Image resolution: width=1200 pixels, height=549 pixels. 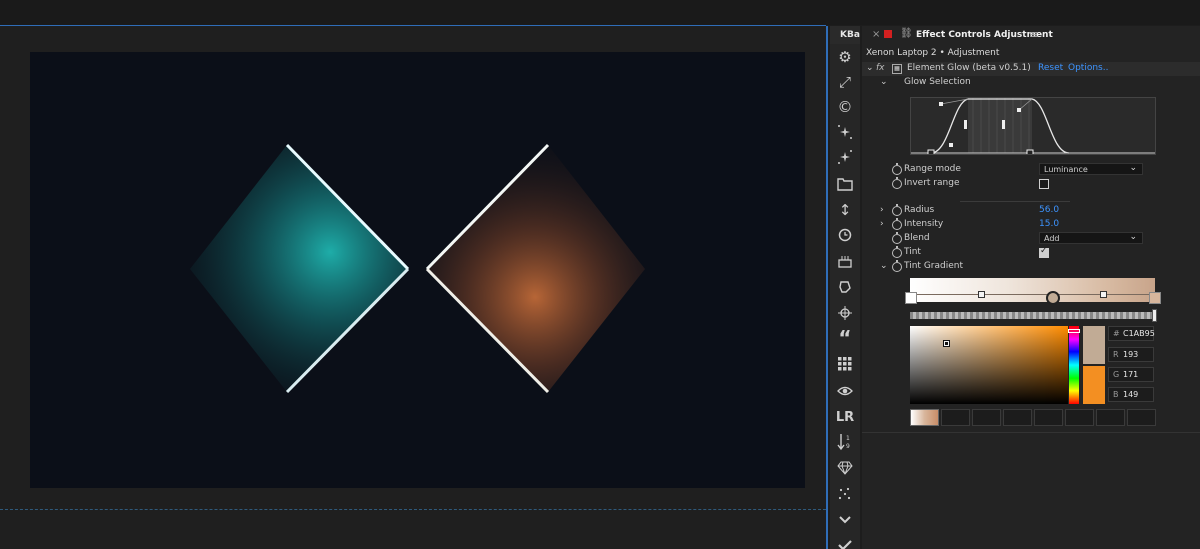 I want to click on options-link: Options.., so click(x=1088, y=68).